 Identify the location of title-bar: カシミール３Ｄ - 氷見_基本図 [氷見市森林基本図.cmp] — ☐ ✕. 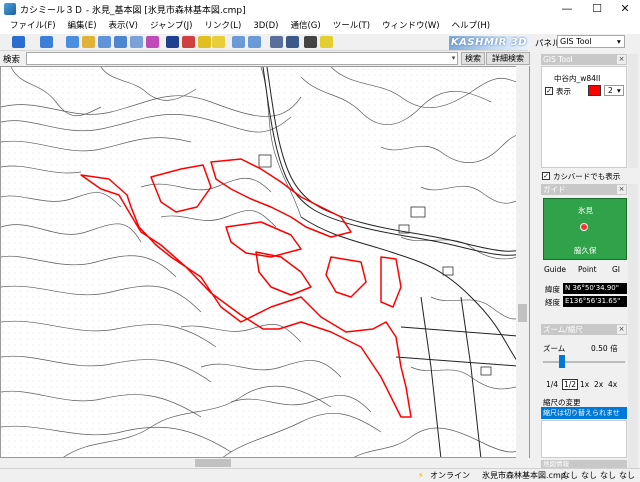
(320, 9).